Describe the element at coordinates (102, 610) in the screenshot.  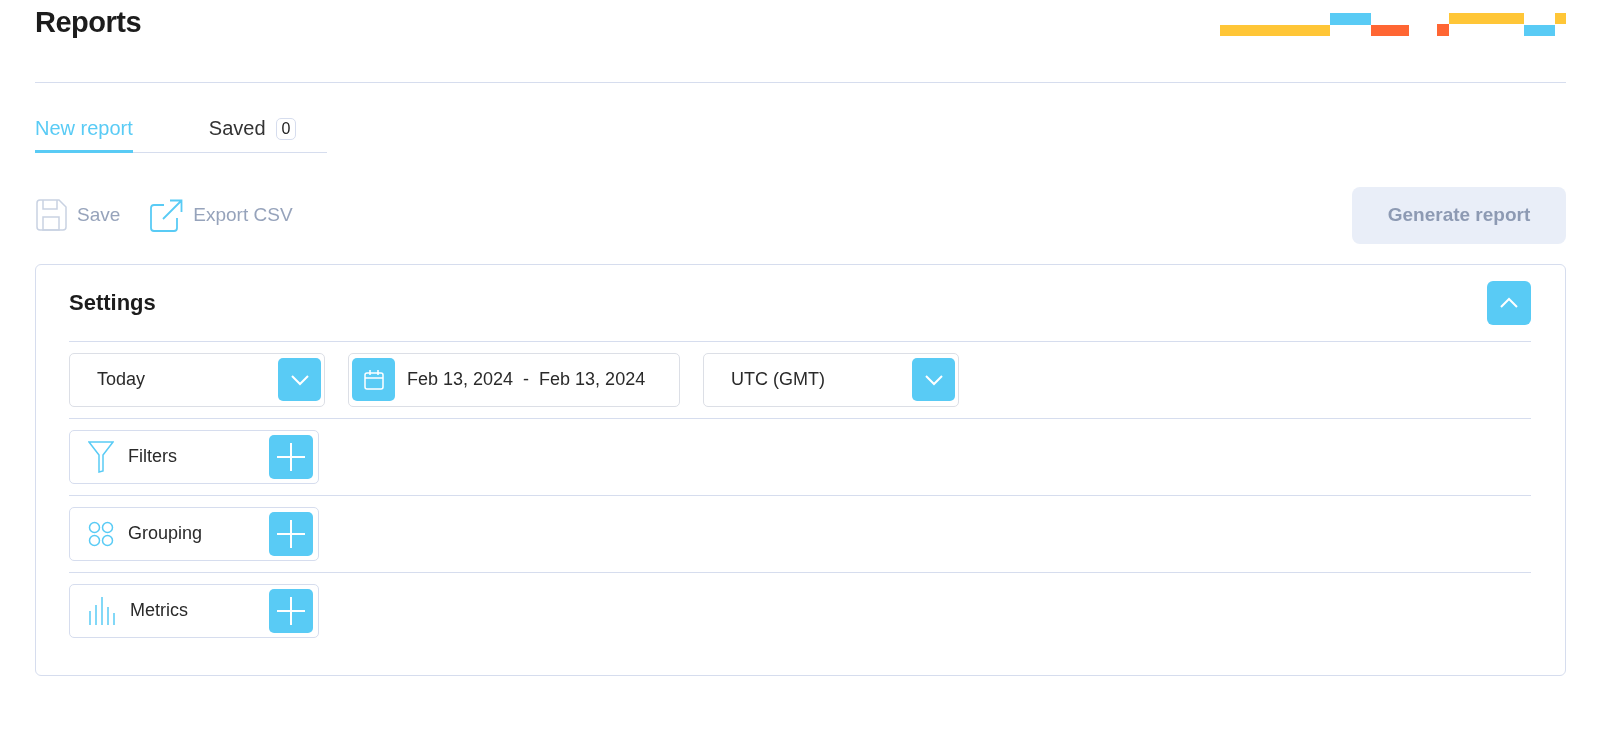
I see `bars-icon` at that location.